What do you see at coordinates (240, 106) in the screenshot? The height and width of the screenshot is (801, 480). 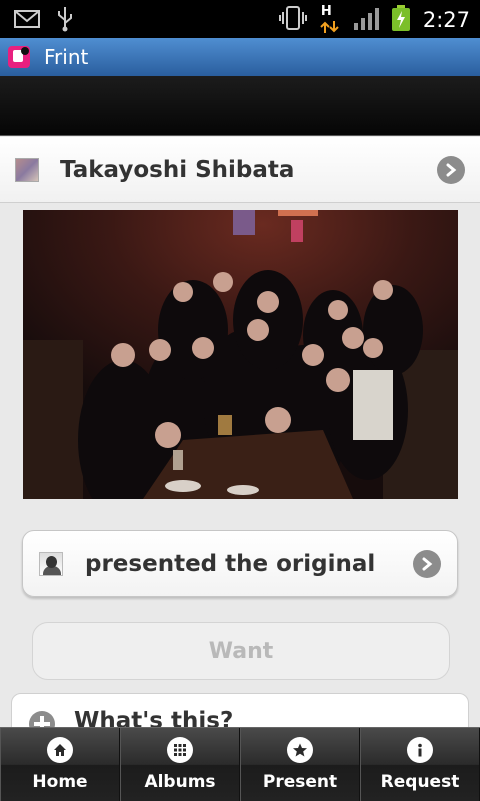 I see `header-toolbar` at bounding box center [240, 106].